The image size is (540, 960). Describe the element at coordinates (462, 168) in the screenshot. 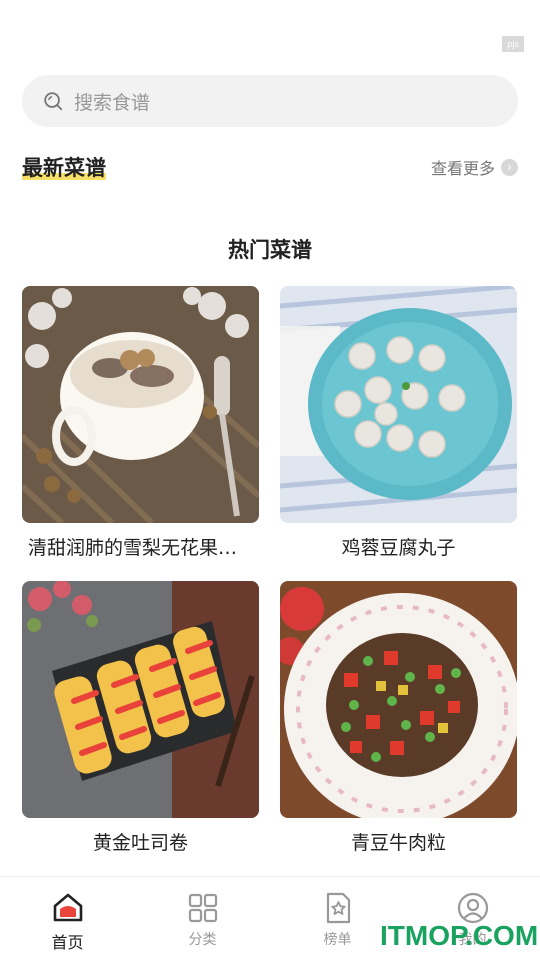

I see `view-more-label: 查看更多` at that location.